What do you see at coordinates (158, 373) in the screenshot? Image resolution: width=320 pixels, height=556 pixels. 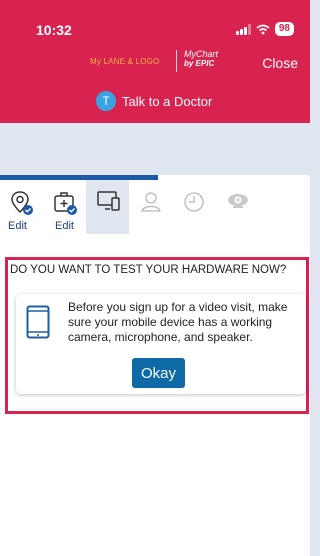 I see `okay-button: Okay` at bounding box center [158, 373].